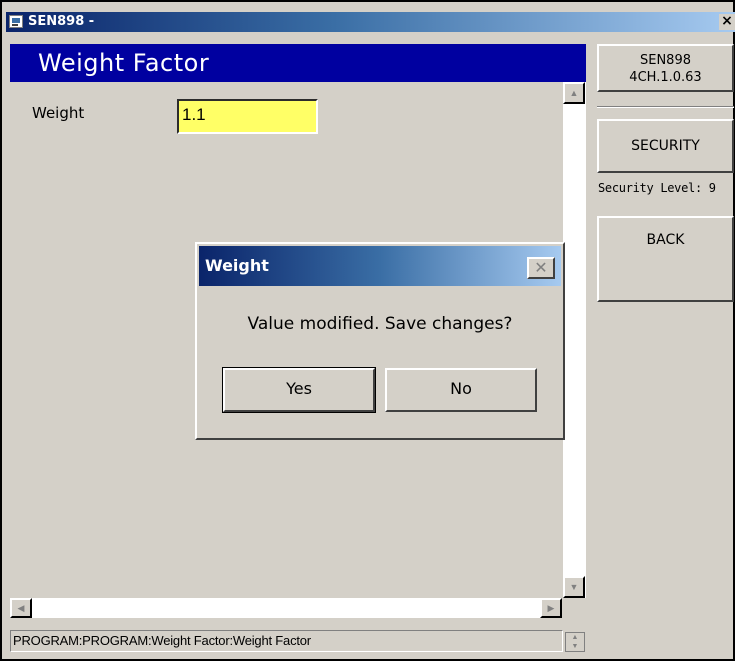 The width and height of the screenshot is (735, 661). What do you see at coordinates (575, 637) in the screenshot?
I see `spin-up-icon: ▲` at bounding box center [575, 637].